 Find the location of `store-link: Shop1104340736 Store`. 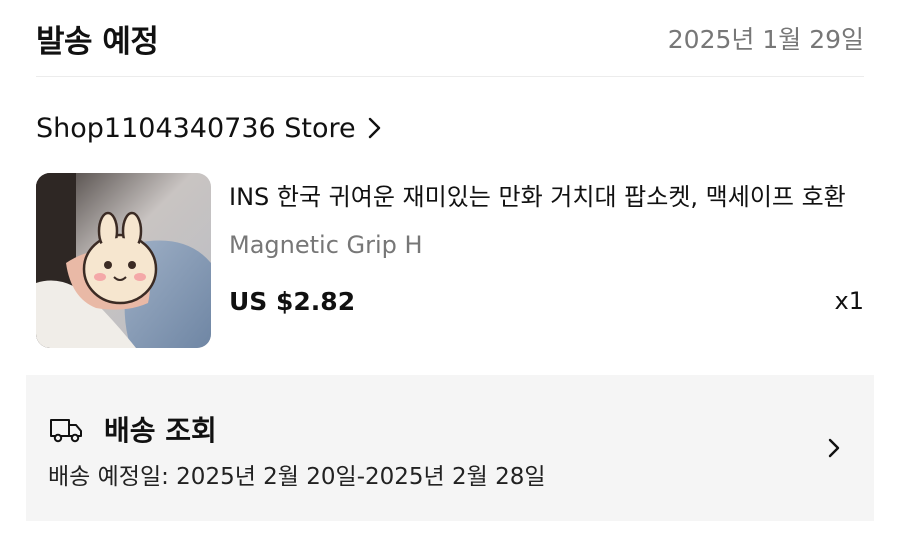

store-link: Shop1104340736 Store is located at coordinates (211, 128).